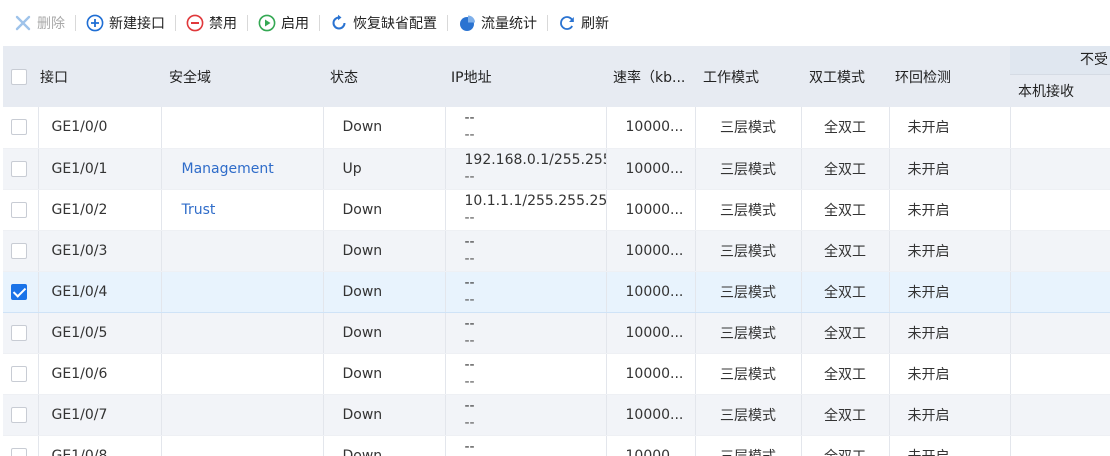 The height and width of the screenshot is (456, 1110). I want to click on select-all-checkbox, so click(19, 76).